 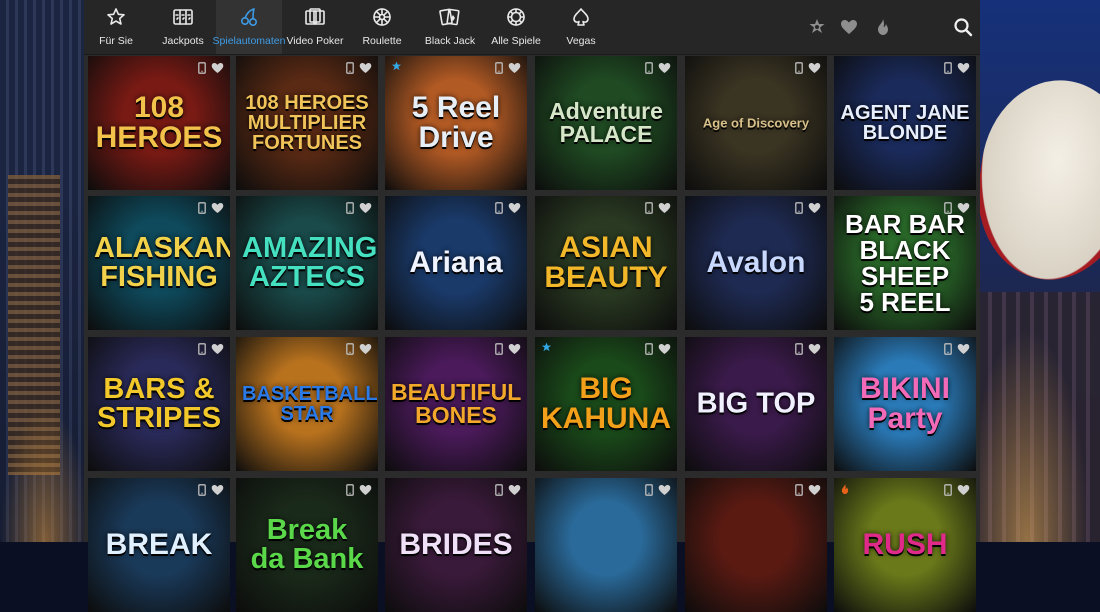 I want to click on nav-tab-video-poker: Video Poker, so click(x=315, y=27).